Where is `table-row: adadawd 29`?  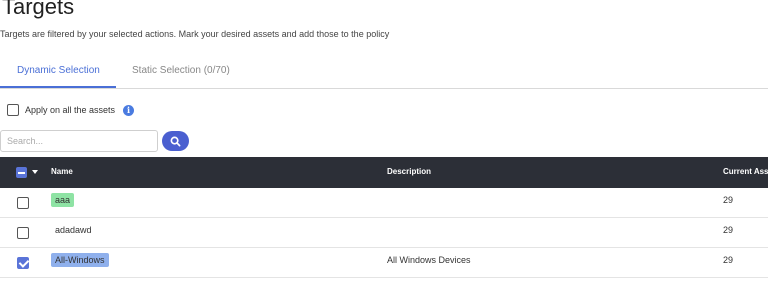
table-row: adadawd 29 is located at coordinates (384, 233).